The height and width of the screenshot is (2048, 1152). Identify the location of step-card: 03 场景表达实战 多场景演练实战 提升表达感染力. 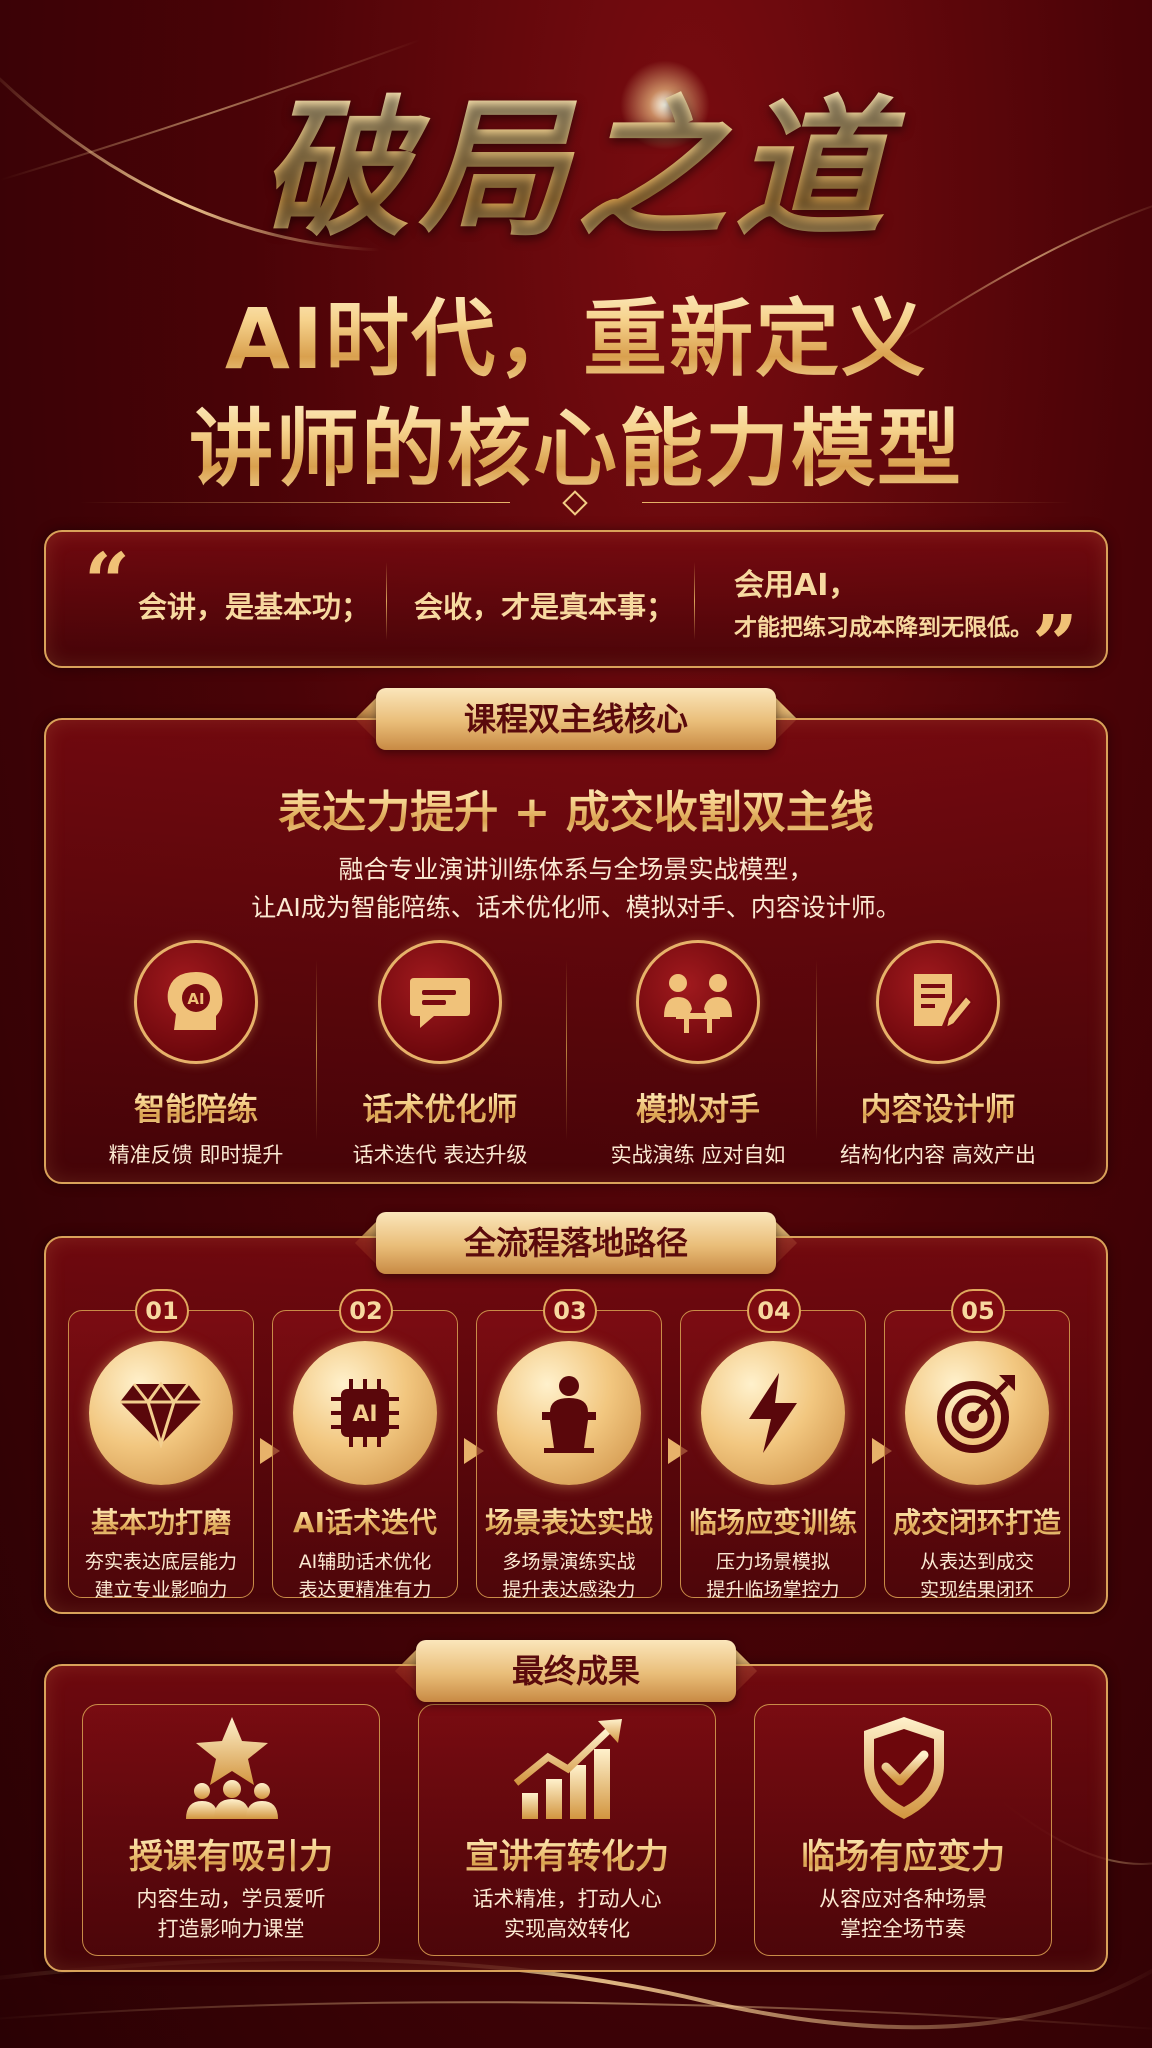
(569, 1445).